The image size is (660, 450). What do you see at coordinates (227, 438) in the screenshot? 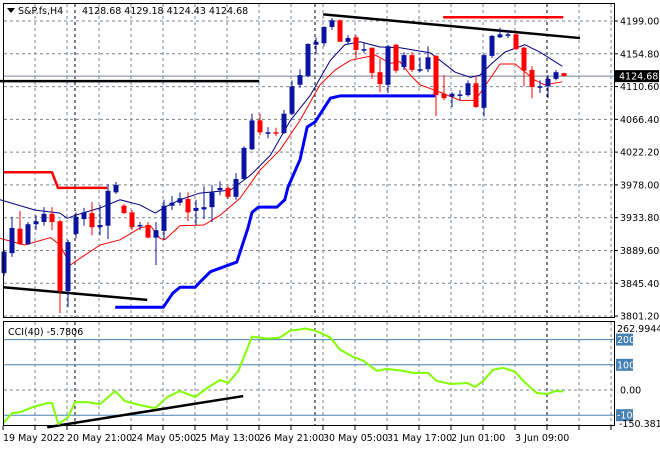
I see `time-axis-label: 25 May 13:00` at bounding box center [227, 438].